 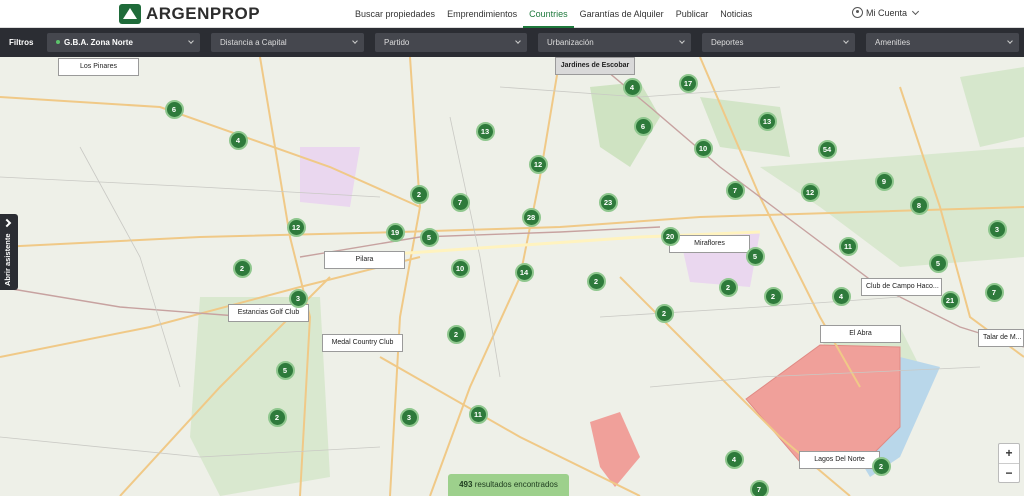 I want to click on place-label-miraflores: Miraflores, so click(x=709, y=244).